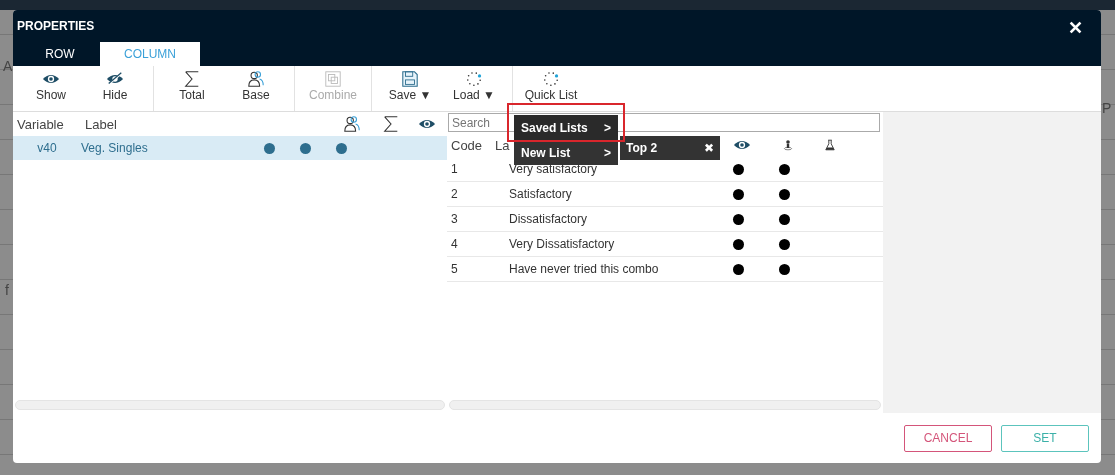 Image resolution: width=1115 pixels, height=475 pixels. I want to click on table-cell: Very Dissatisfactory, so click(562, 244).